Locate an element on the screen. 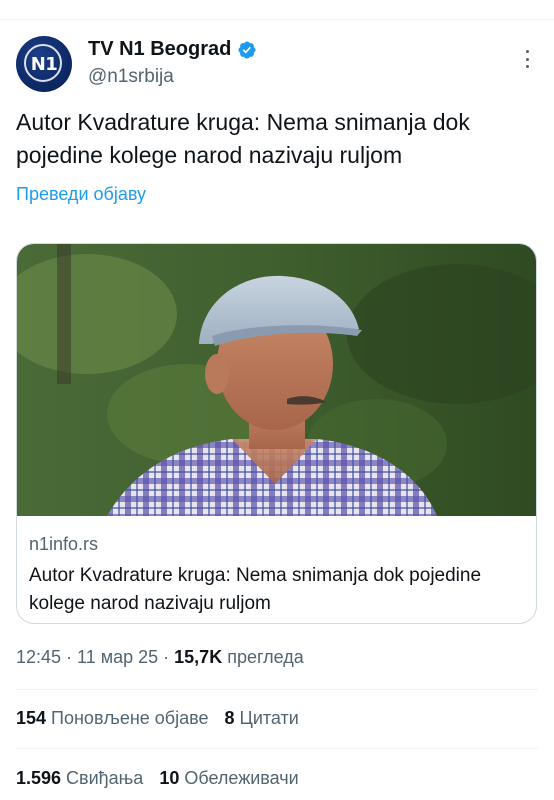  views-label: прегледа is located at coordinates (265, 657).